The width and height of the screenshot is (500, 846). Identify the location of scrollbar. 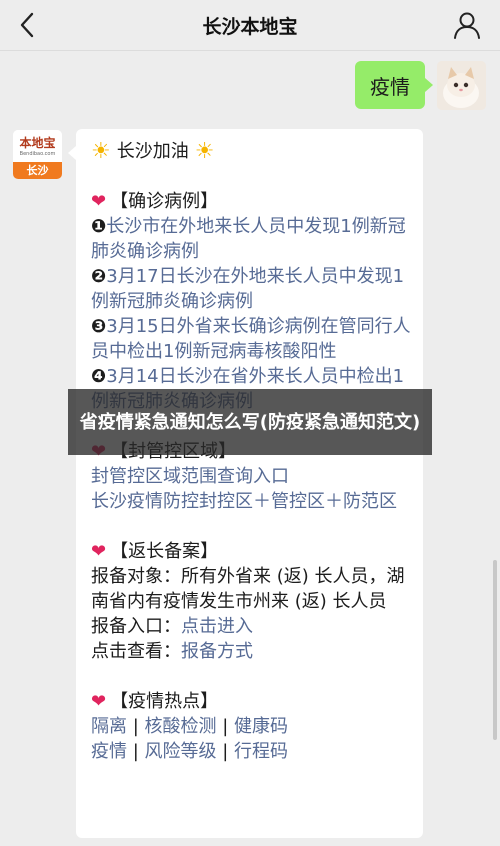
(495, 650).